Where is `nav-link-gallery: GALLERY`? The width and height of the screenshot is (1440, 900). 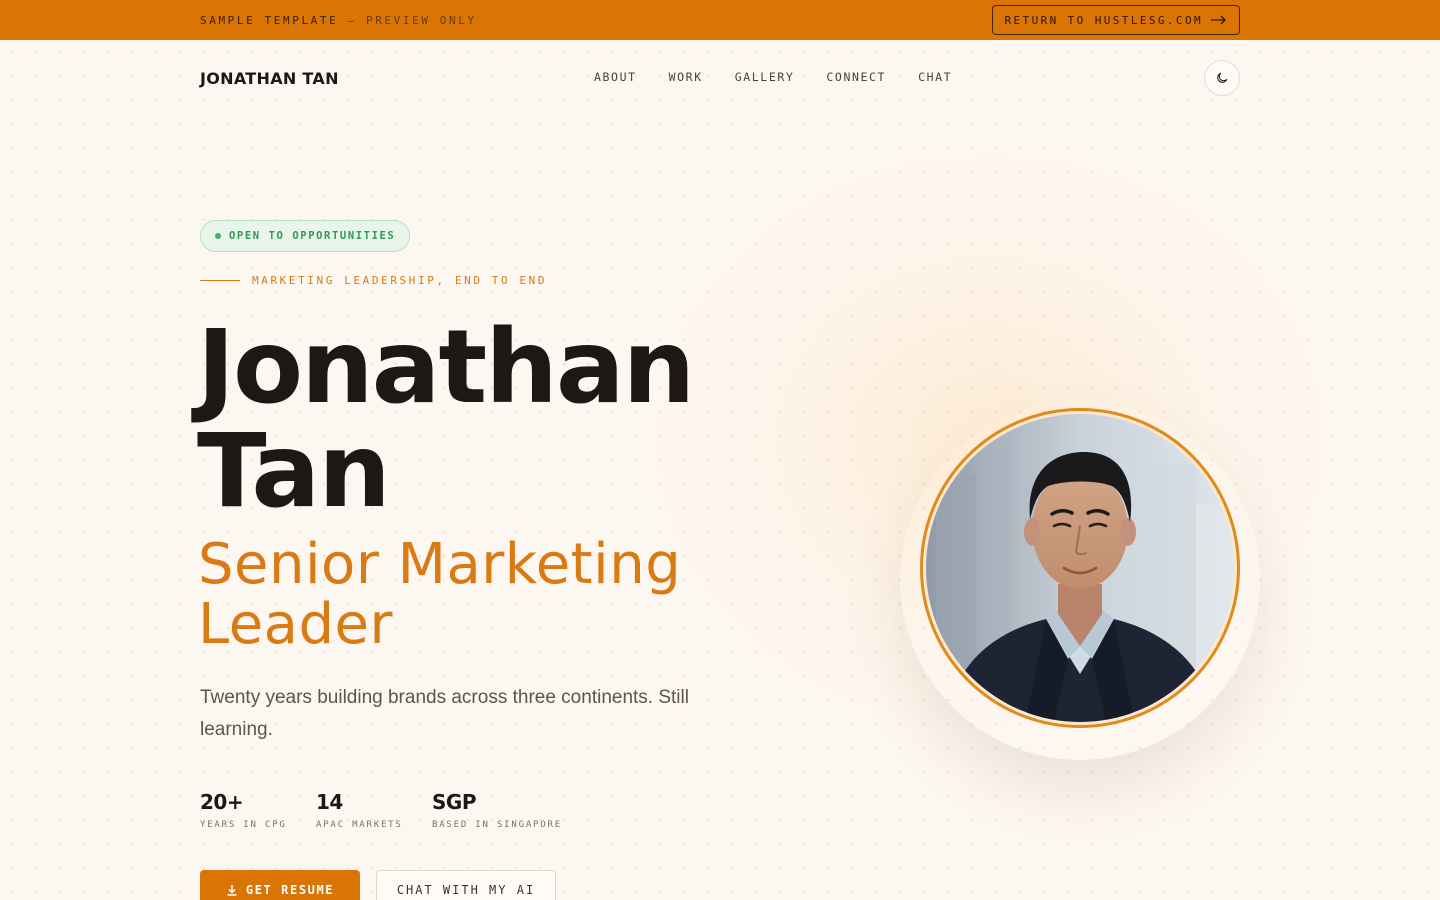 nav-link-gallery: GALLERY is located at coordinates (765, 77).